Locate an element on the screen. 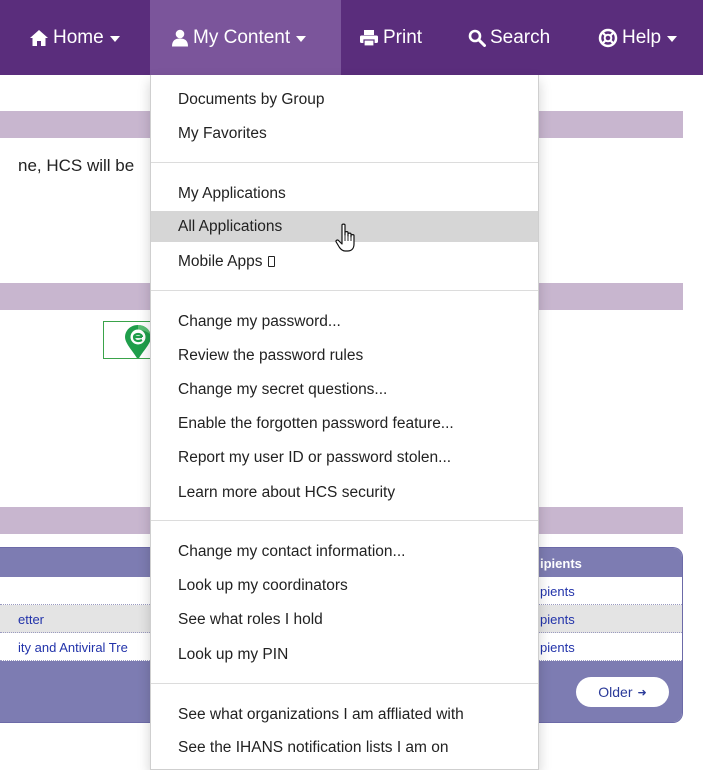 The height and width of the screenshot is (770, 703). user-icon is located at coordinates (180, 37).